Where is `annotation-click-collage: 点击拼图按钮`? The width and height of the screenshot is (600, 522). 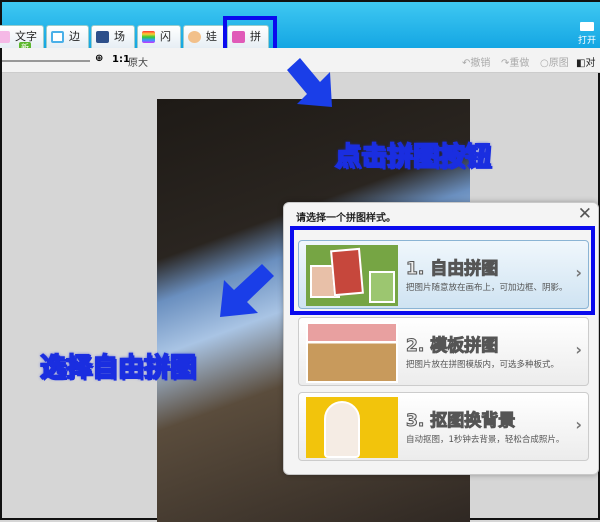
annotation-click-collage: 点击拼图按钮 is located at coordinates (413, 157).